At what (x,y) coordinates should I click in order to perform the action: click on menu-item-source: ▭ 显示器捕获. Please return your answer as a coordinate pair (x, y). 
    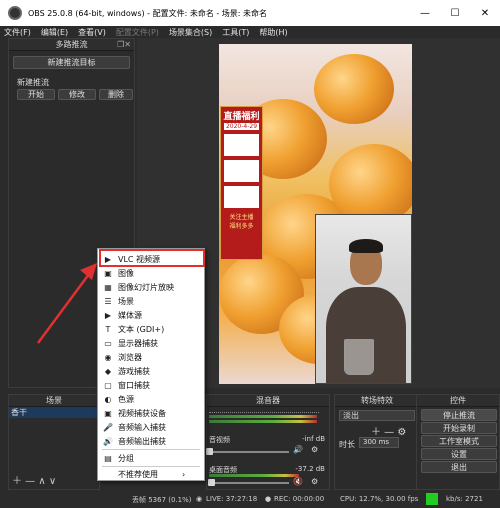
    Looking at the image, I should click on (151, 343).